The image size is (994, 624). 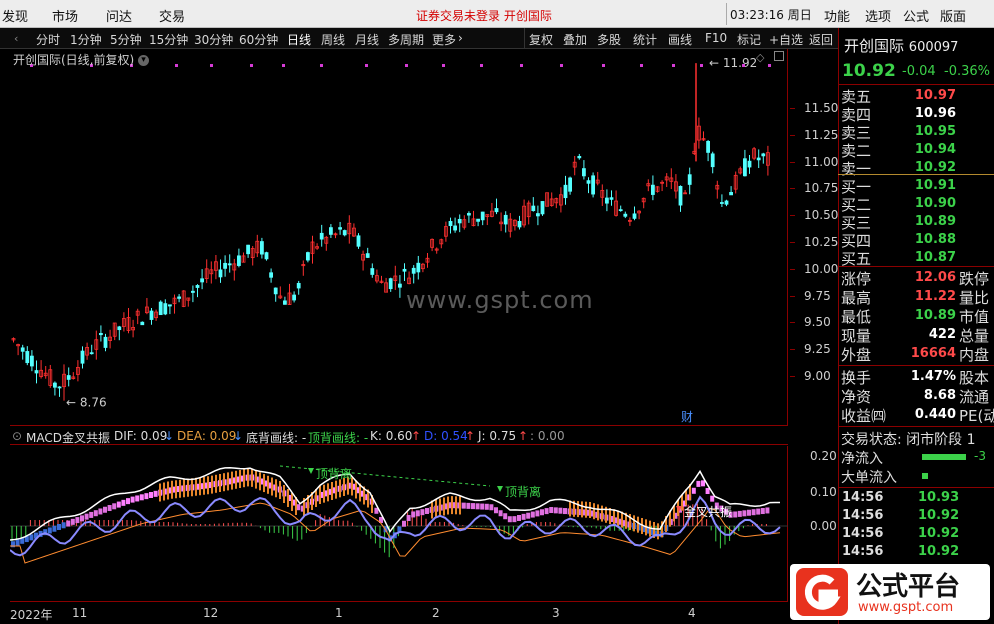 I want to click on menu-layout: 版面, so click(x=953, y=15).